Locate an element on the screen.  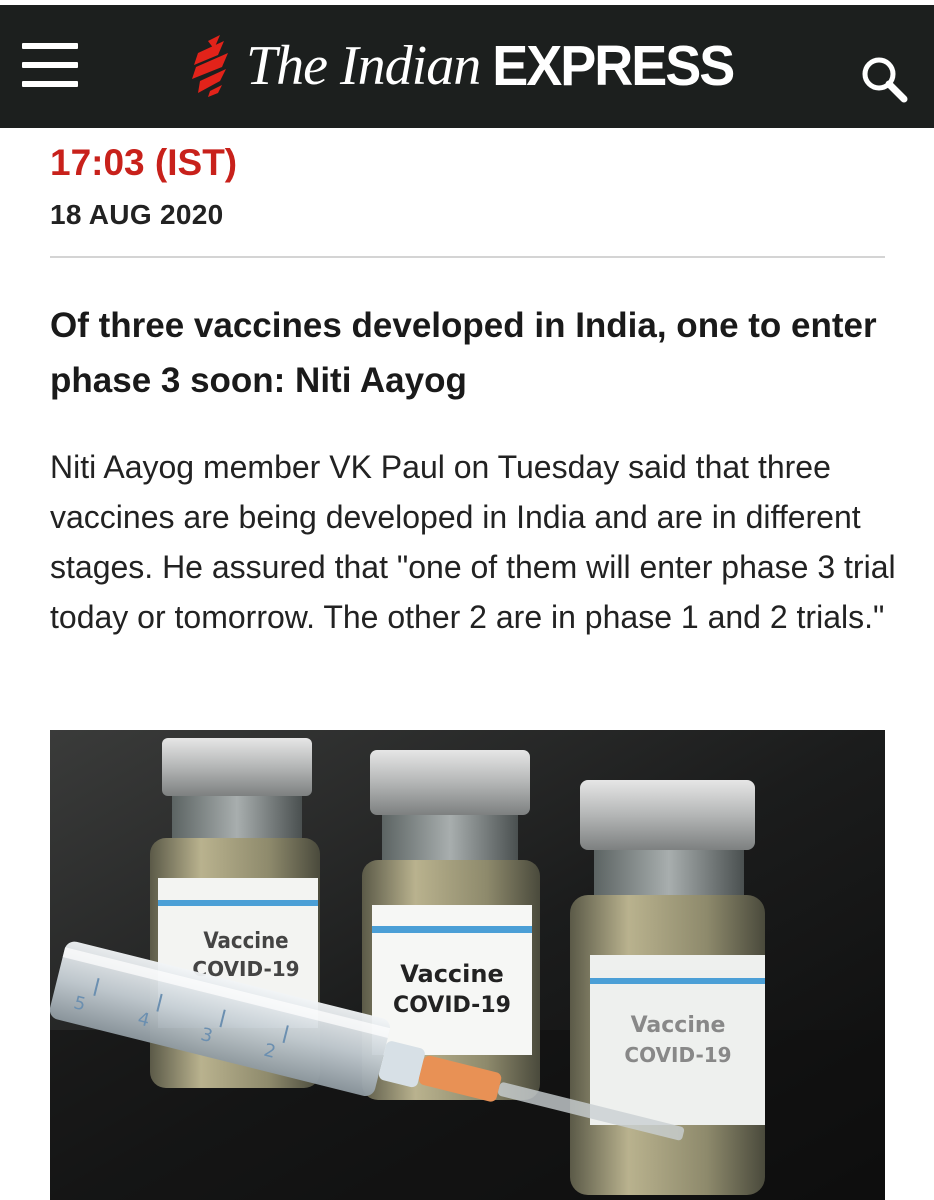
update-time: 17:03 (IST) is located at coordinates (144, 162).